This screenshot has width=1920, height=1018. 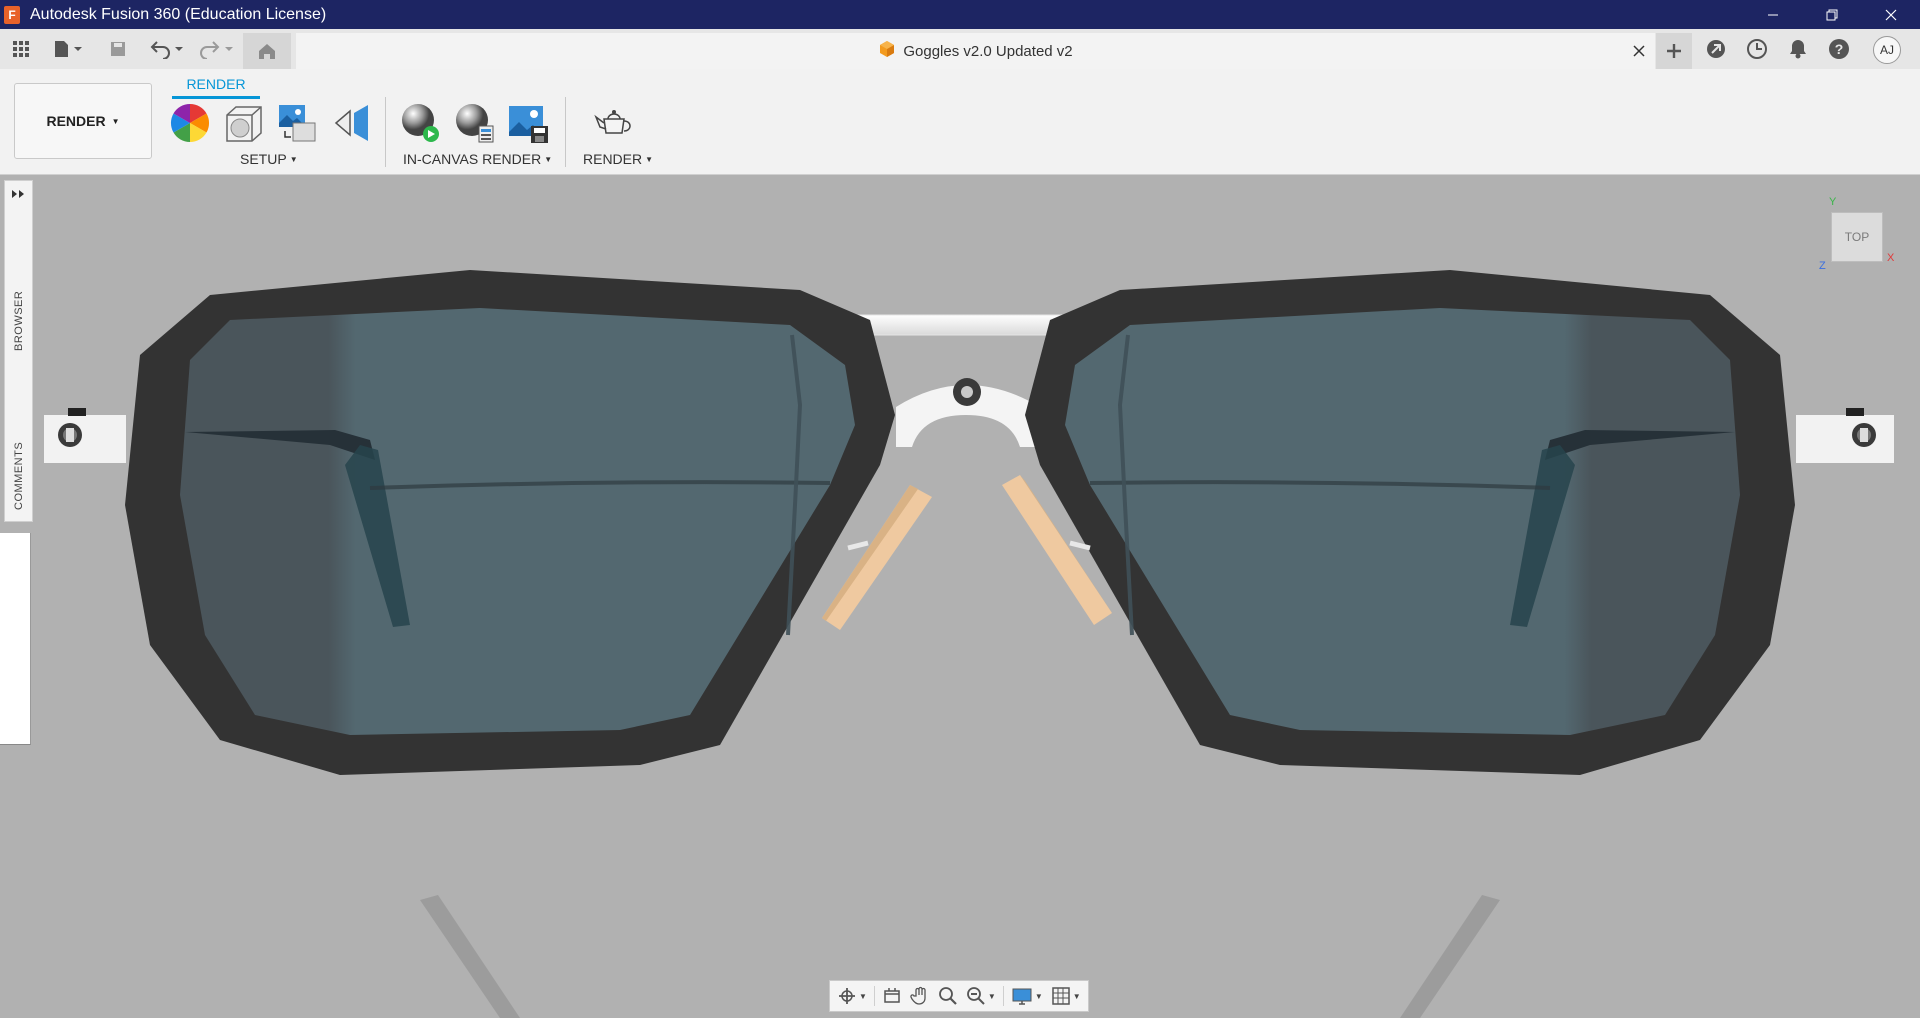 What do you see at coordinates (19, 321) in the screenshot?
I see `browser-tab: BROWSER` at bounding box center [19, 321].